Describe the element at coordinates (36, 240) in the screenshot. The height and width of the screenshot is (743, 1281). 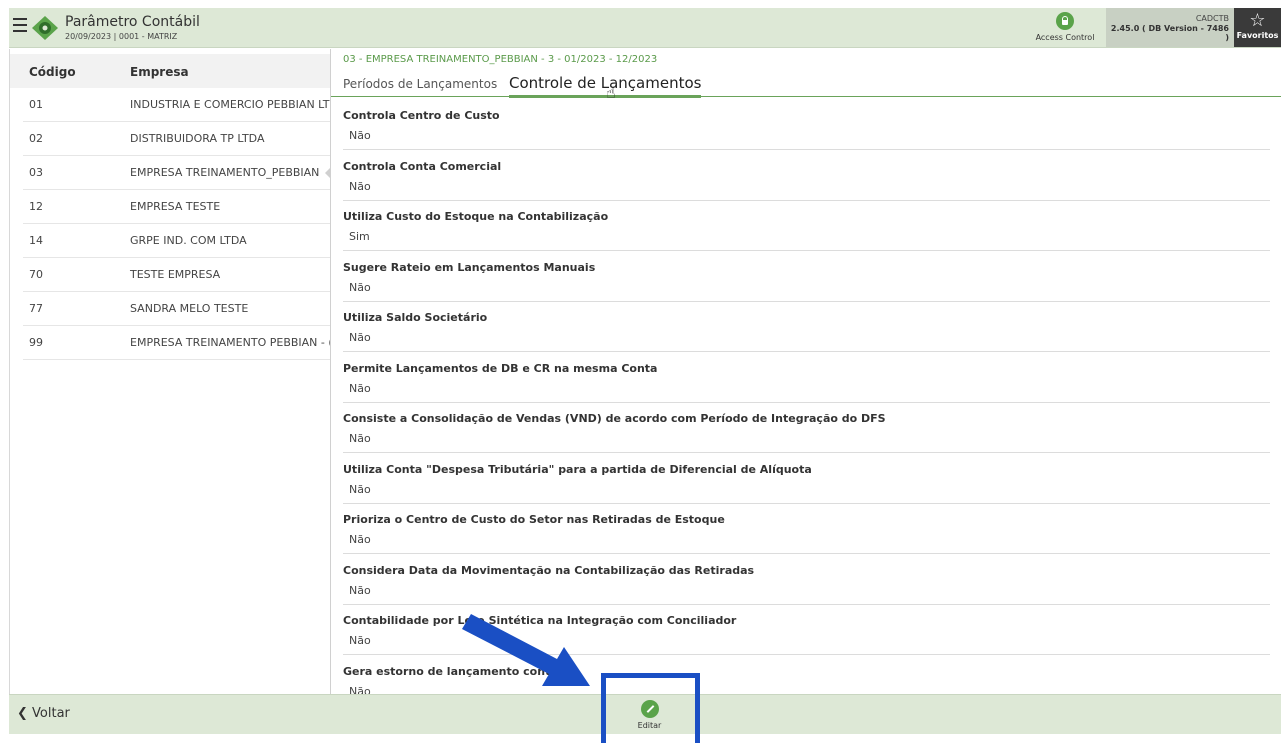
I see `row-code: 14` at that location.